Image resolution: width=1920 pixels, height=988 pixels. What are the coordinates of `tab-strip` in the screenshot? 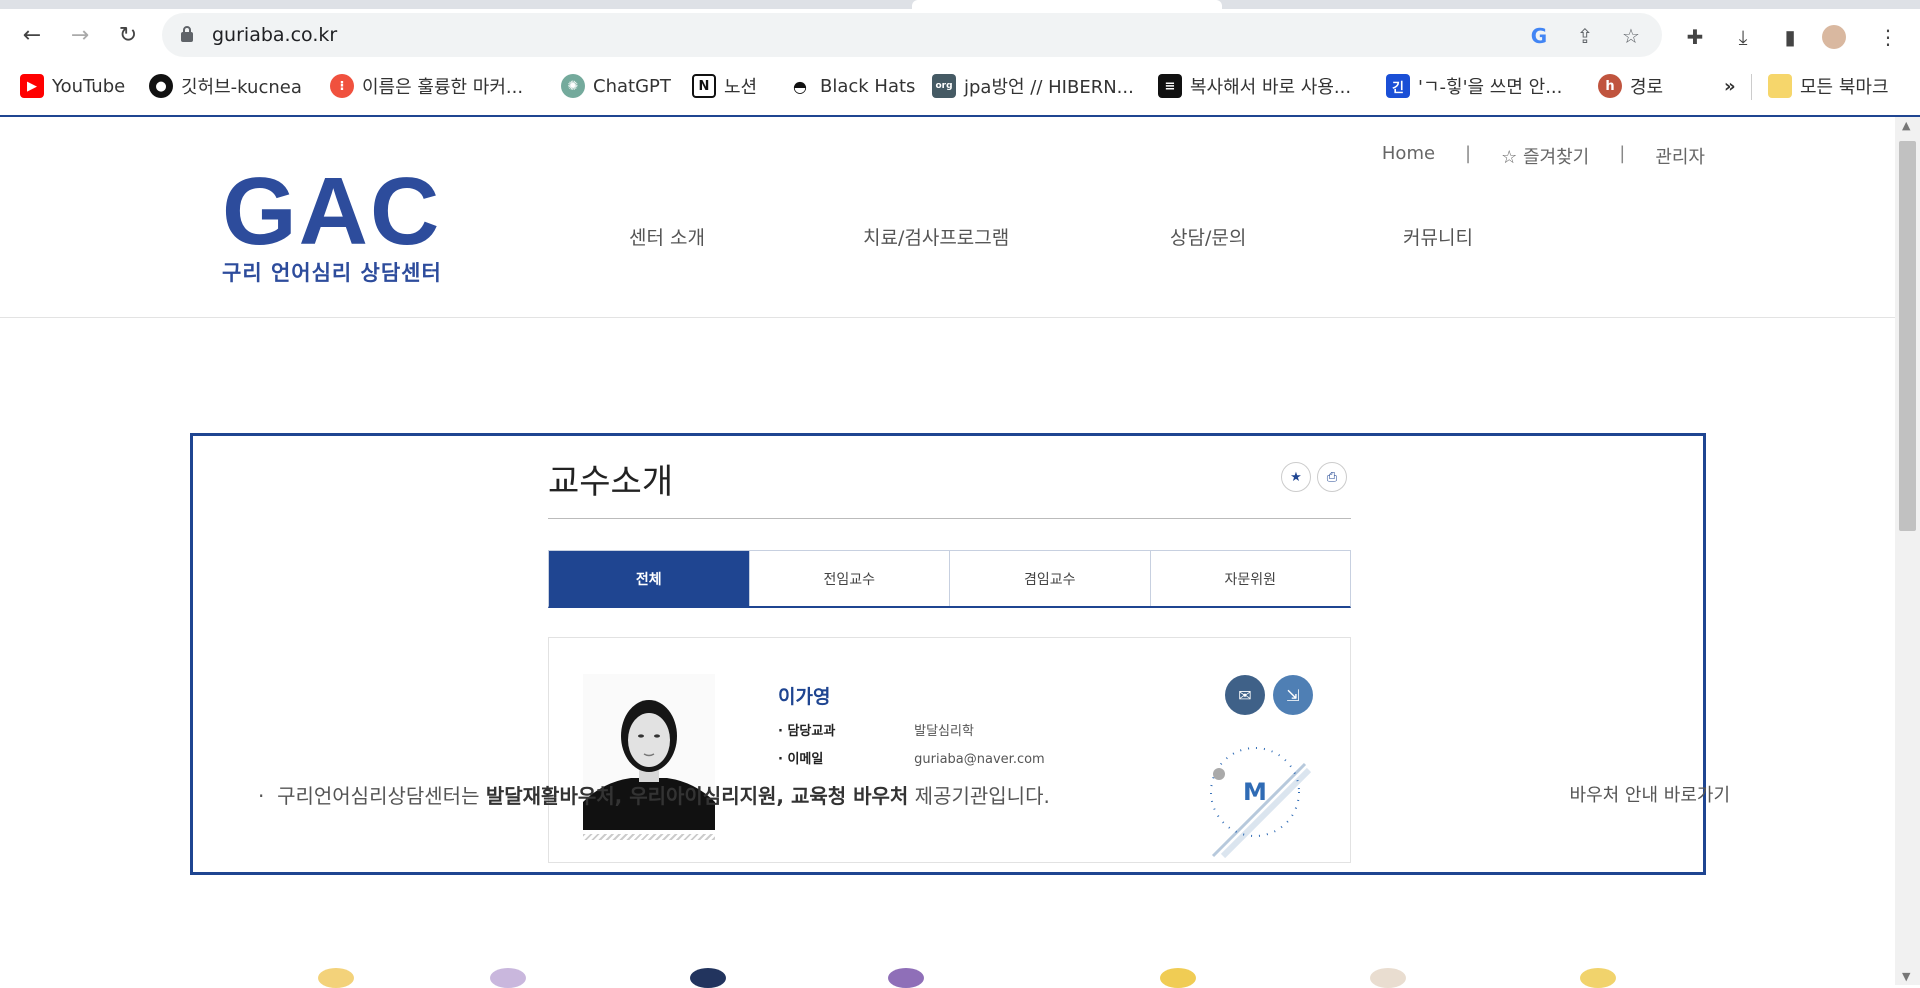 It's located at (960, 4).